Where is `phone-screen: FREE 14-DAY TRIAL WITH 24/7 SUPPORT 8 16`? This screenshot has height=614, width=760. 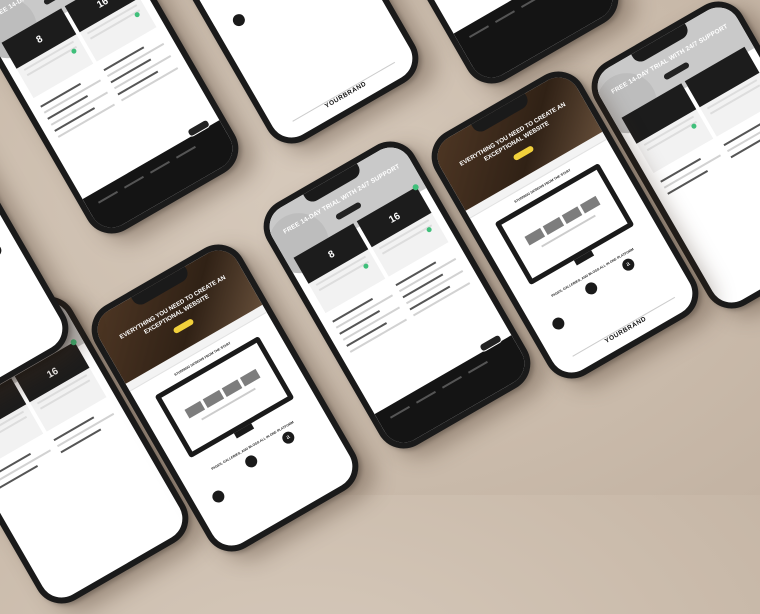 phone-screen: FREE 14-DAY TRIAL WITH 24/7 SUPPORT 8 16 is located at coordinates (120, 118).